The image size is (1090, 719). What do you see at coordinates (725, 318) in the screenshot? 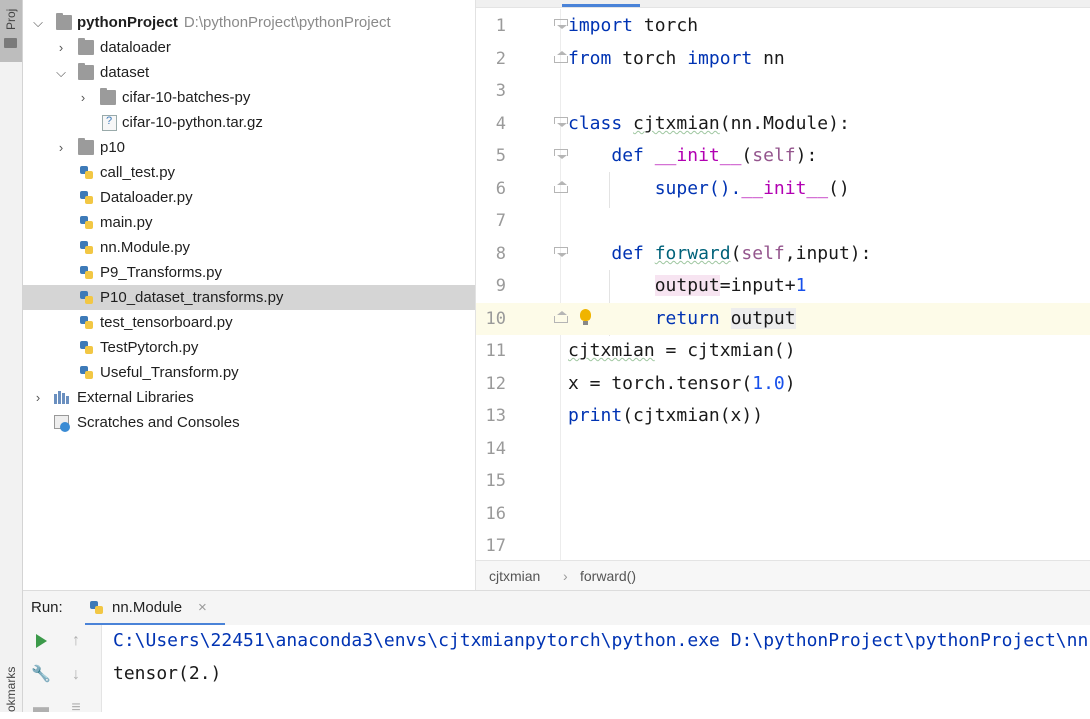
I see `code-text: return output` at bounding box center [725, 318].